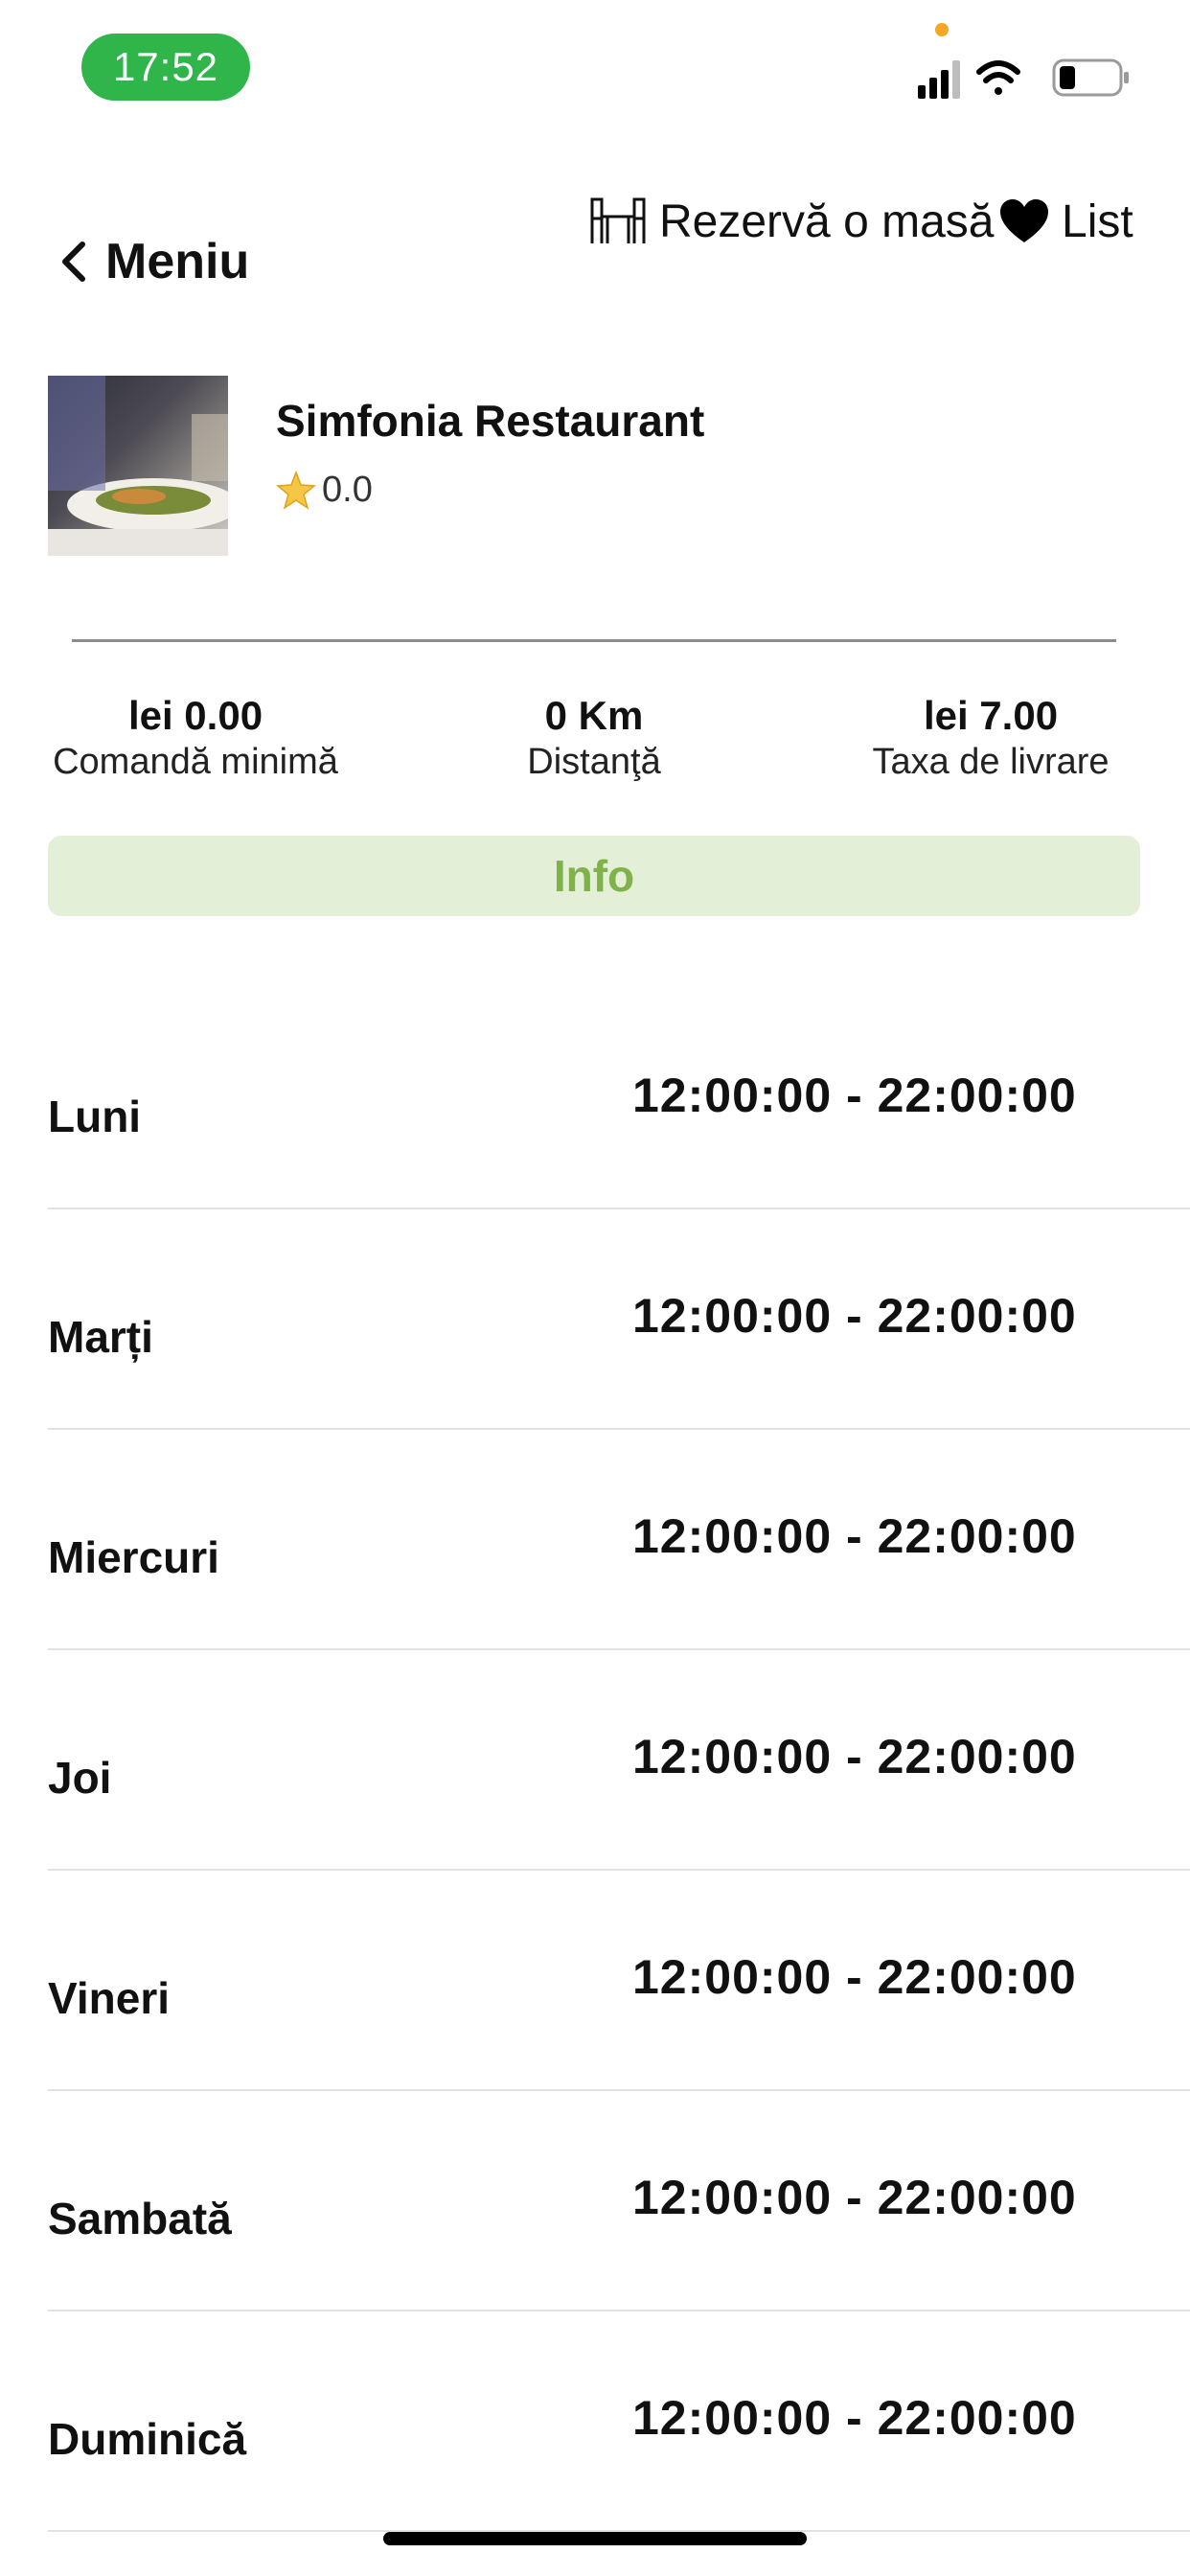 The width and height of the screenshot is (1190, 2576). I want to click on status-icons, so click(1023, 78).